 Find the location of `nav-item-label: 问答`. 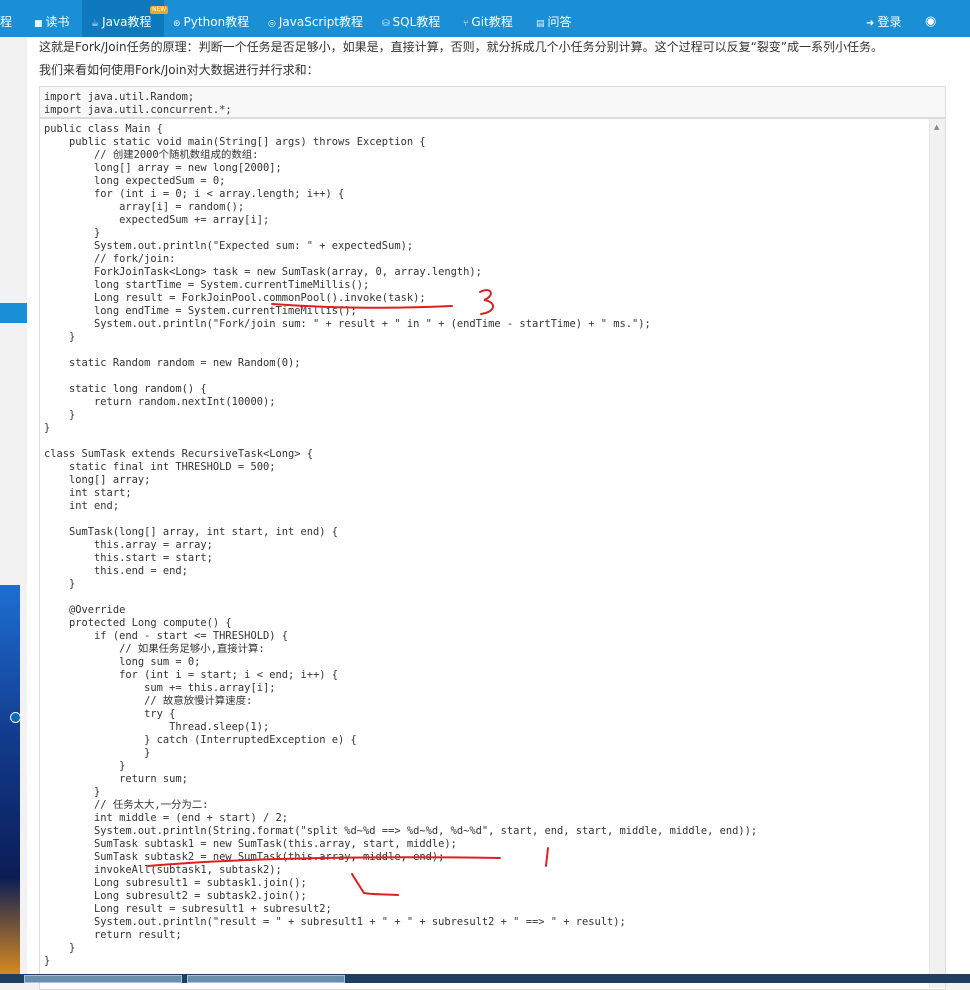

nav-item-label: 问答 is located at coordinates (559, 22).